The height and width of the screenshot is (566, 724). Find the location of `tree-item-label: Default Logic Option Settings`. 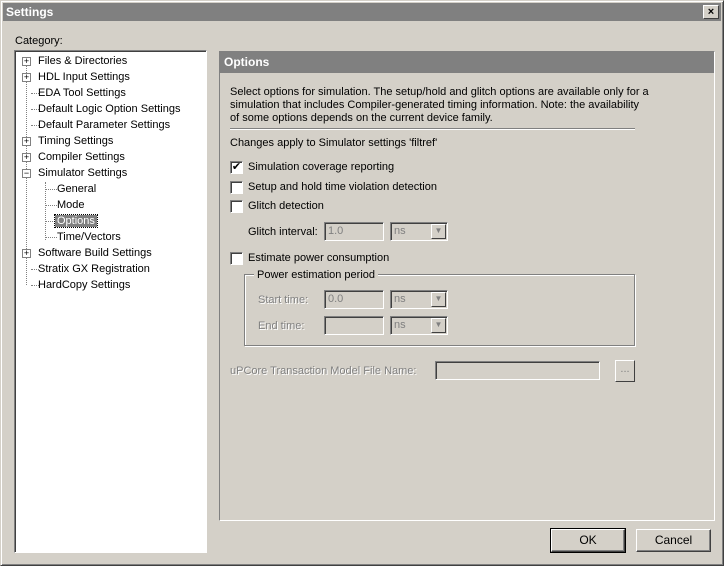

tree-item-label: Default Logic Option Settings is located at coordinates (109, 109).